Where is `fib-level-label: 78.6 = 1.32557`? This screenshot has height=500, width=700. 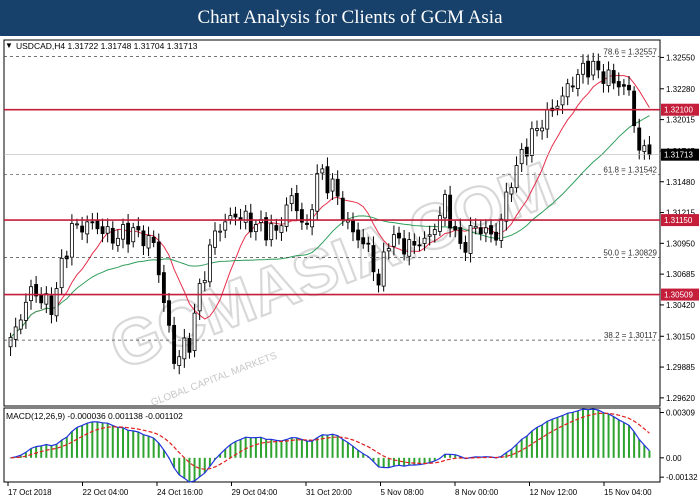
fib-level-label: 78.6 = 1.32557 is located at coordinates (630, 52).